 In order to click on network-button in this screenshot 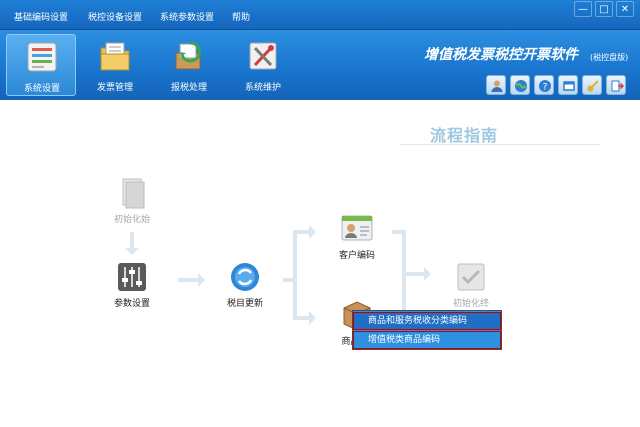, I will do `click(520, 85)`.